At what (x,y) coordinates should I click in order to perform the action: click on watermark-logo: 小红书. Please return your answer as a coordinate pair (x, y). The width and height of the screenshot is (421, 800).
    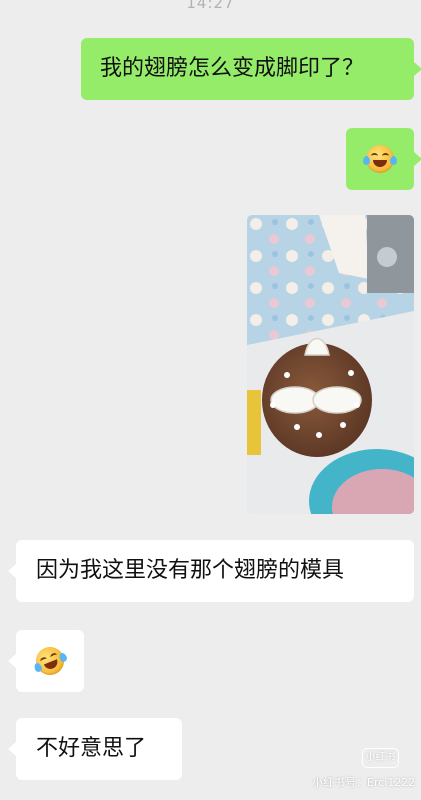
    Looking at the image, I should click on (380, 758).